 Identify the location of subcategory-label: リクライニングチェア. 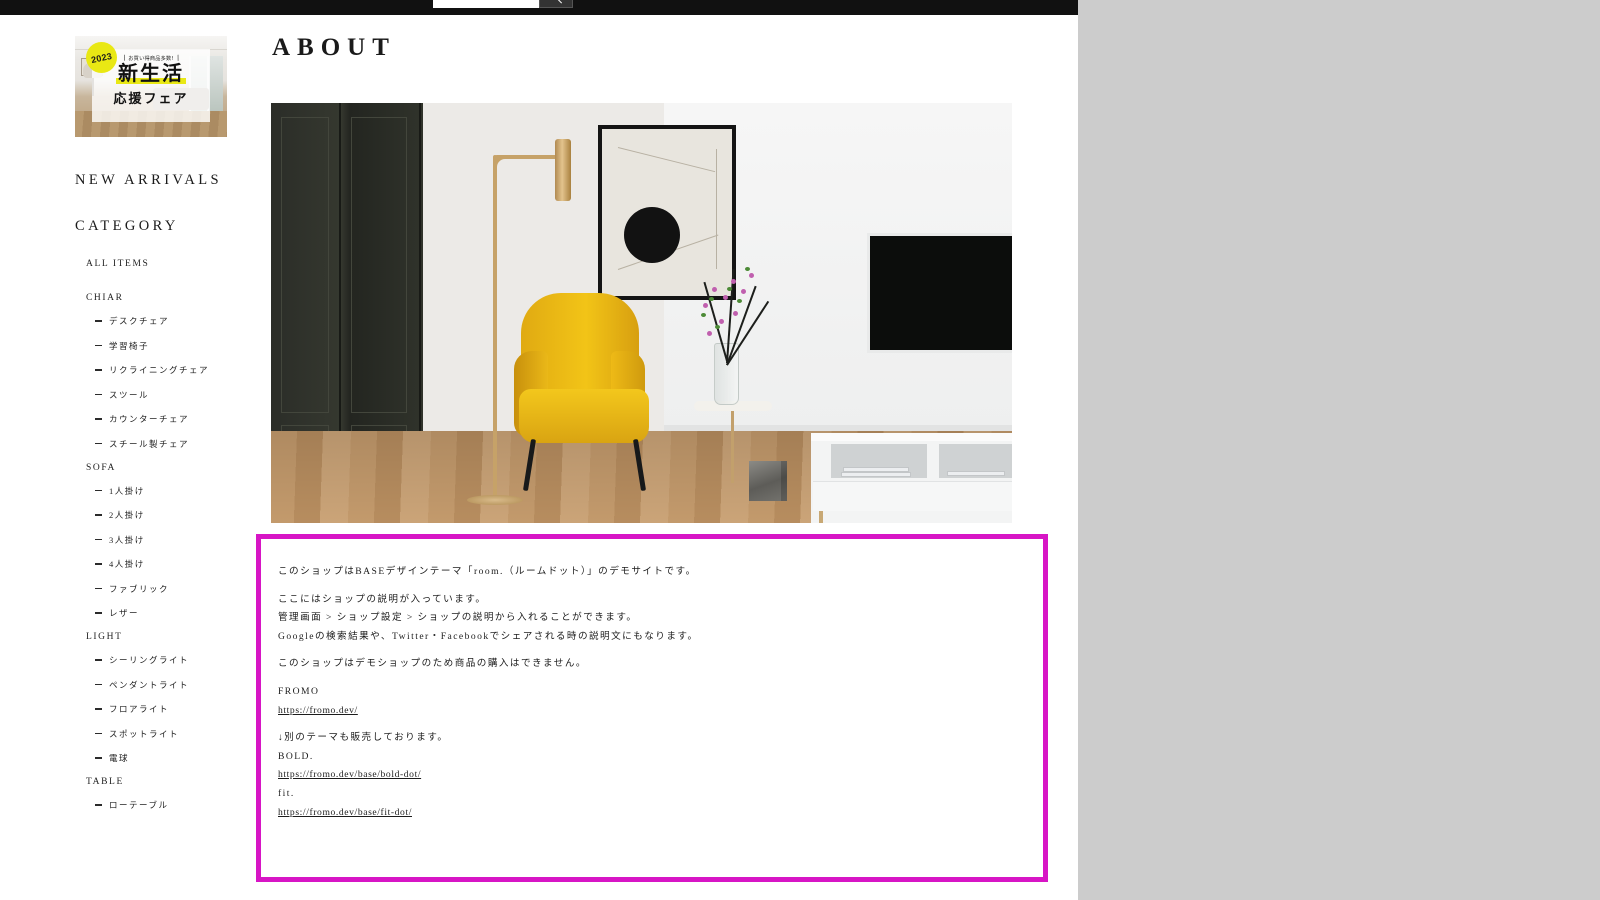
(159, 370).